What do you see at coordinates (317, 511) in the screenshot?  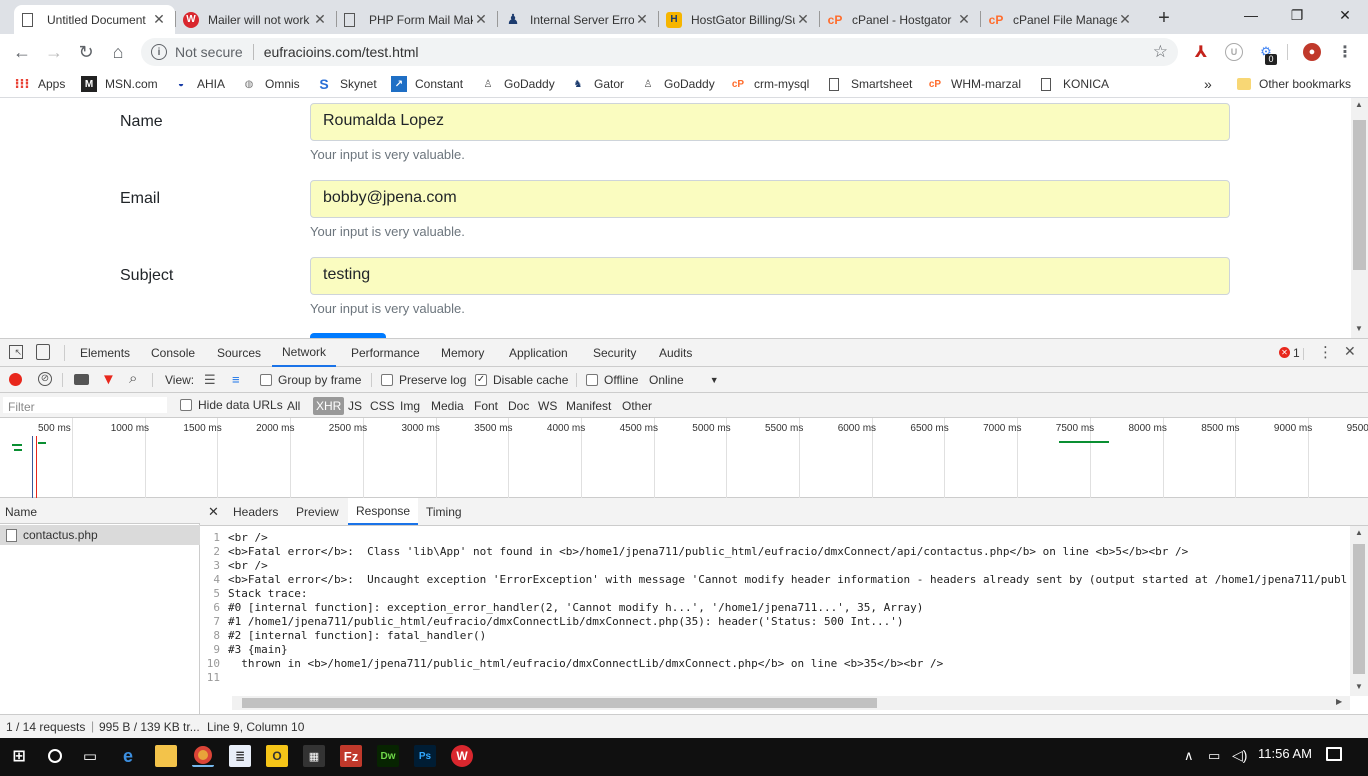 I see `response-tab-preview: Preview` at bounding box center [317, 511].